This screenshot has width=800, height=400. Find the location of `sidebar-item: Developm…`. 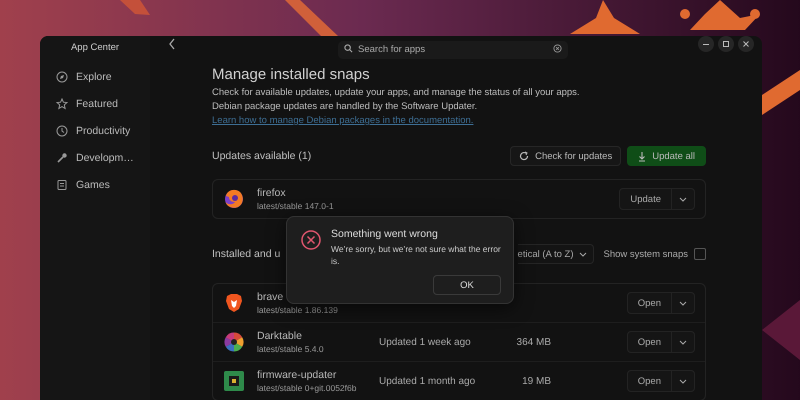

sidebar-item: Developm… is located at coordinates (95, 158).